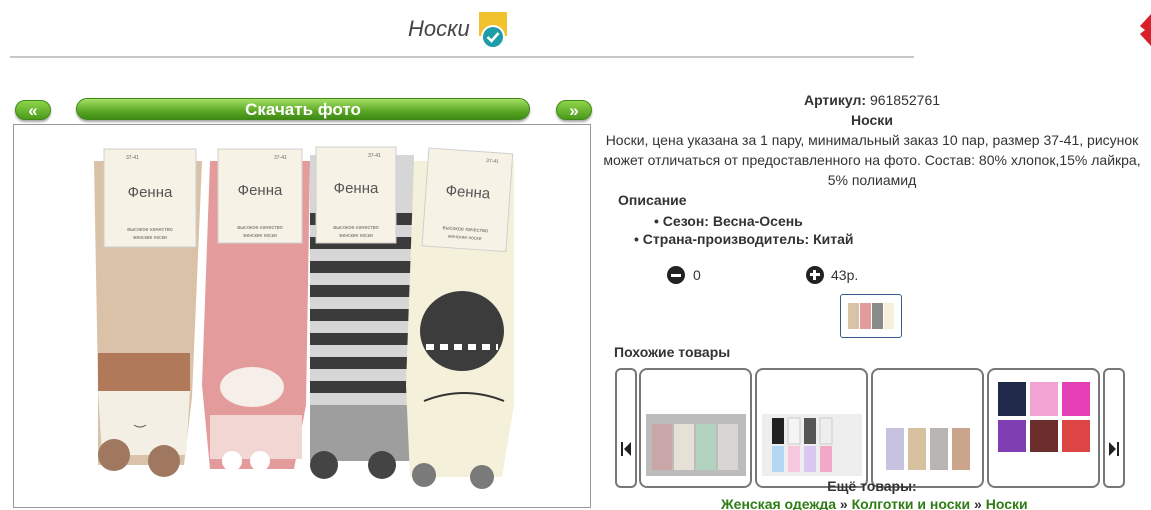  What do you see at coordinates (744, 239) in the screenshot?
I see `property-item: • Страна-производитель: Китай` at bounding box center [744, 239].